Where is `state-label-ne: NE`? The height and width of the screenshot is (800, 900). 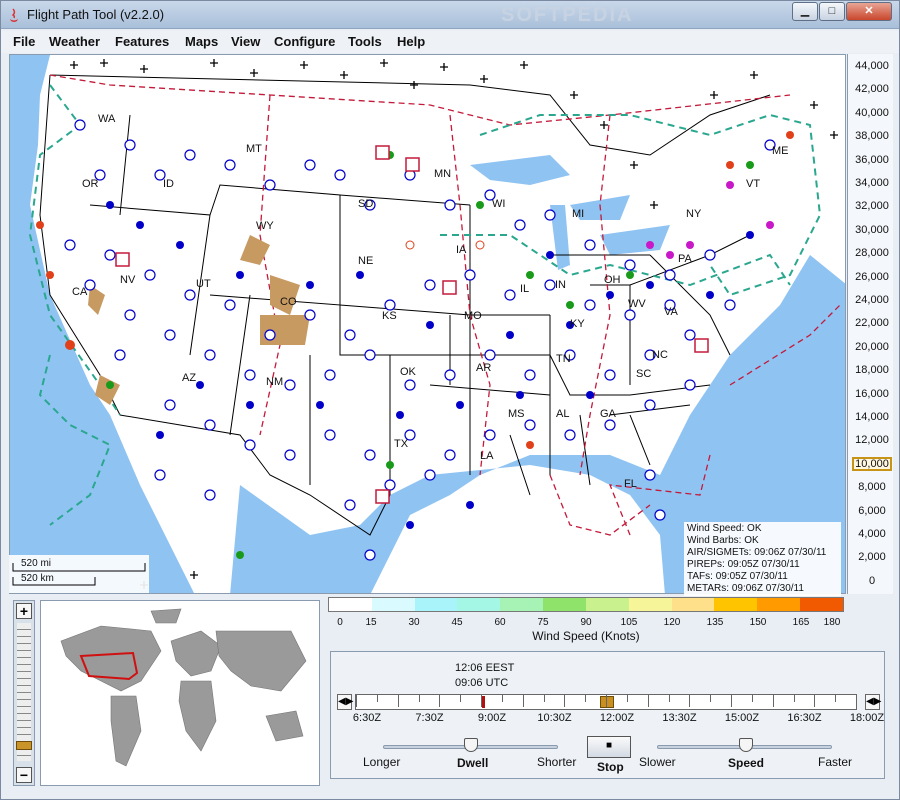 state-label-ne: NE is located at coordinates (365, 261).